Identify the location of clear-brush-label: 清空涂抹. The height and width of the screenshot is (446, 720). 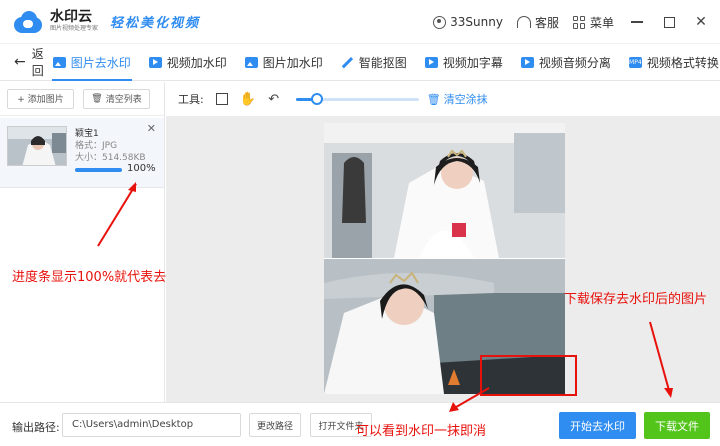
(465, 99).